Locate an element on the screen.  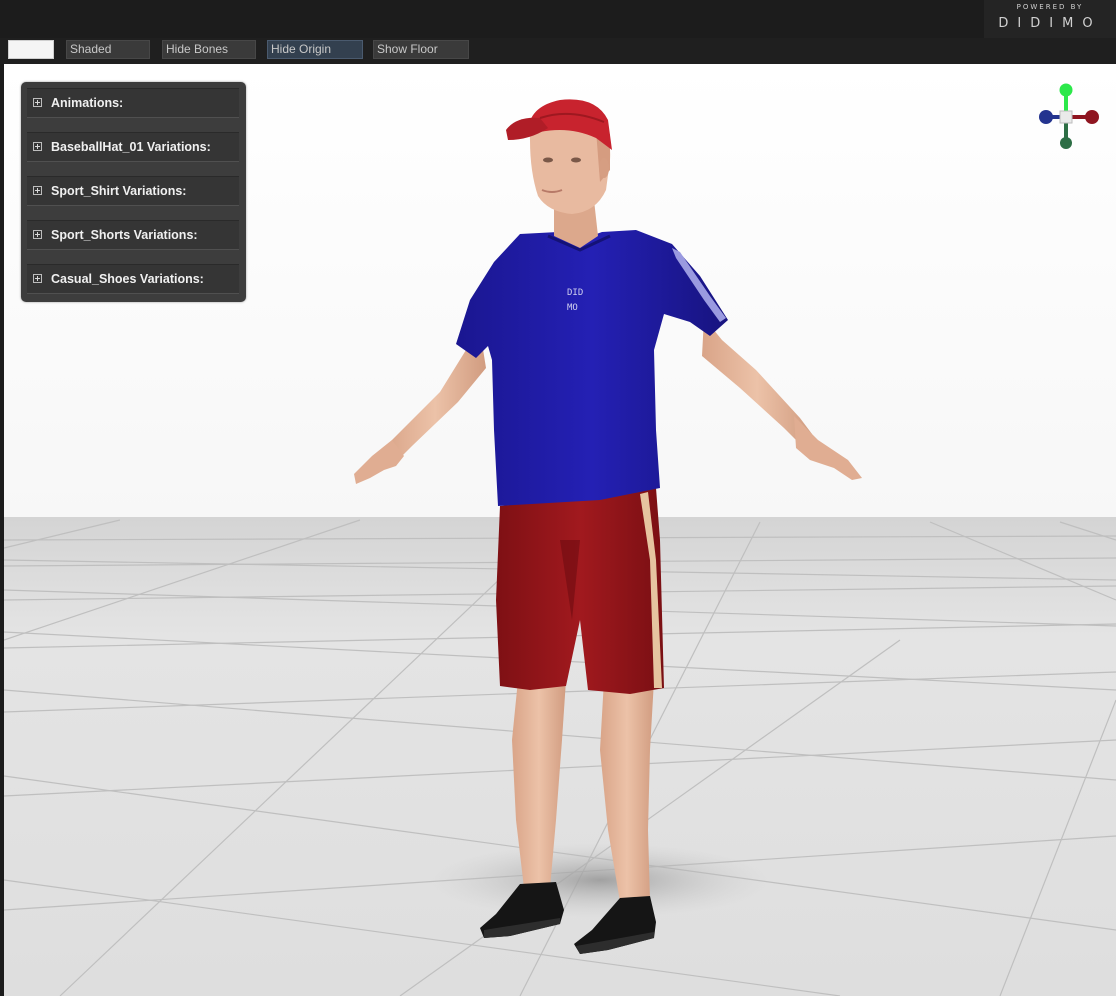
casual-shoes-variations-foldout: Casual_Shoes Variations: is located at coordinates (133, 279).